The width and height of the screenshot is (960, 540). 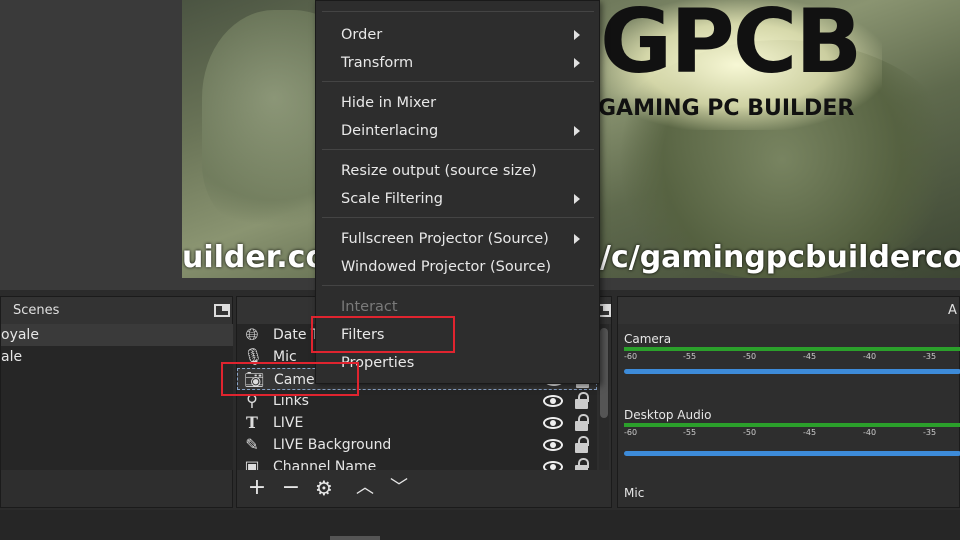 I want to click on mixer-channel-camera: Camera -60 -55 -50 -45 -40 -35, so click(x=789, y=352).